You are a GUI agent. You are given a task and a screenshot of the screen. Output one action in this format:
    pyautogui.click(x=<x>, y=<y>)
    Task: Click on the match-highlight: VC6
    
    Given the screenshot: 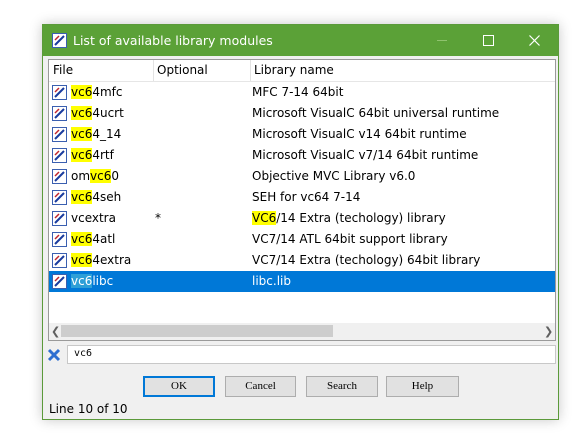 What is the action you would take?
    pyautogui.click(x=264, y=218)
    